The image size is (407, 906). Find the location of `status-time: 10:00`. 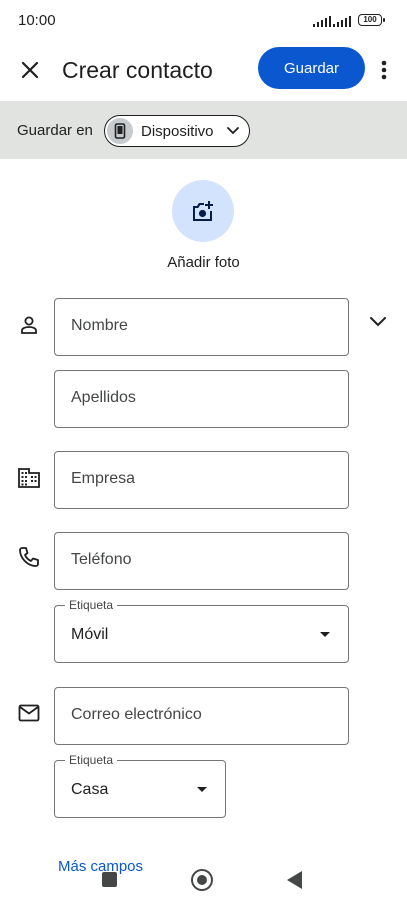

status-time: 10:00 is located at coordinates (37, 20).